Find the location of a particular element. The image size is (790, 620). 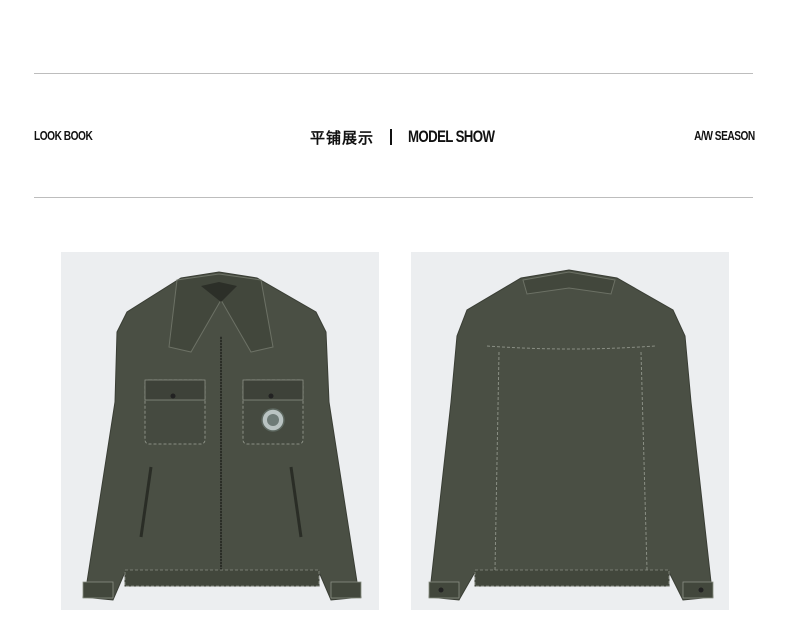

season-label: A/W SEASON is located at coordinates (724, 135).